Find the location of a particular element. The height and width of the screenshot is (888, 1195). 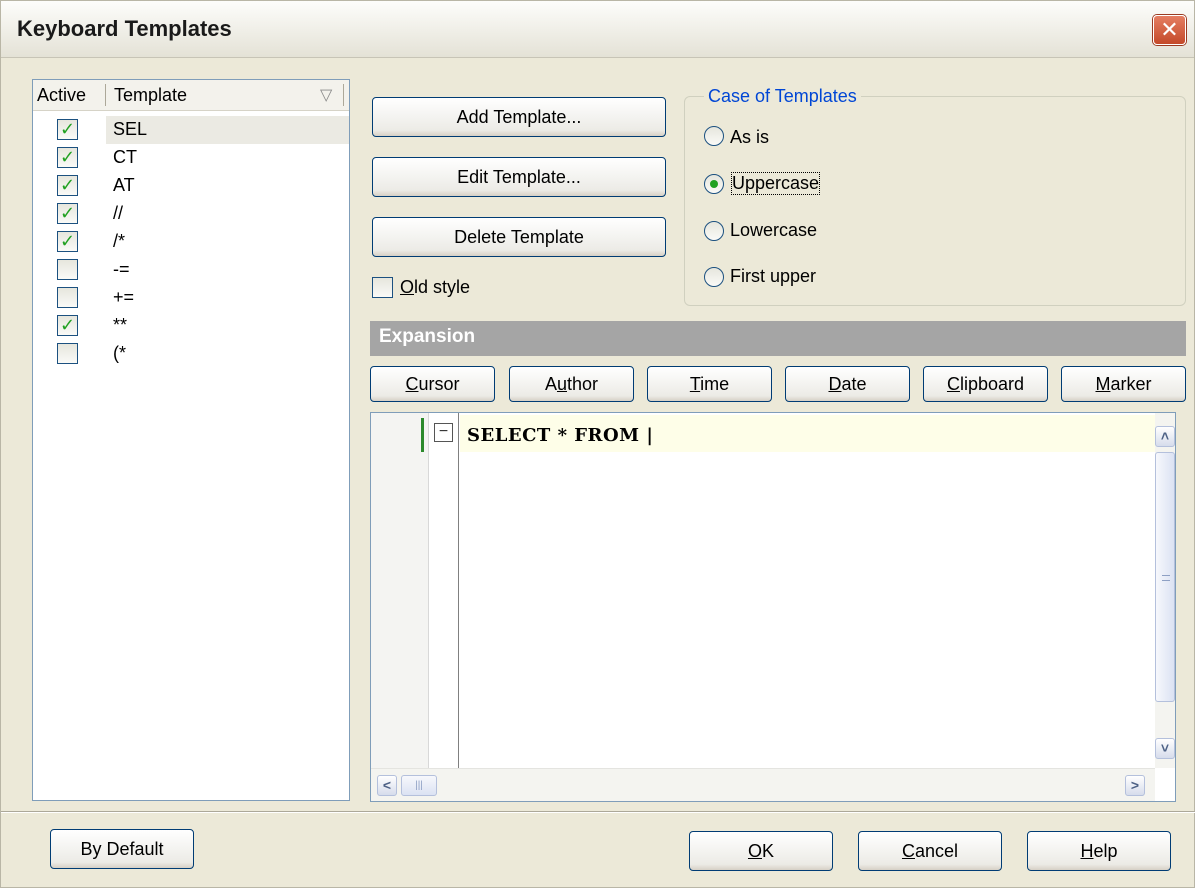

template-code: SELECT * FROM | is located at coordinates (560, 435).